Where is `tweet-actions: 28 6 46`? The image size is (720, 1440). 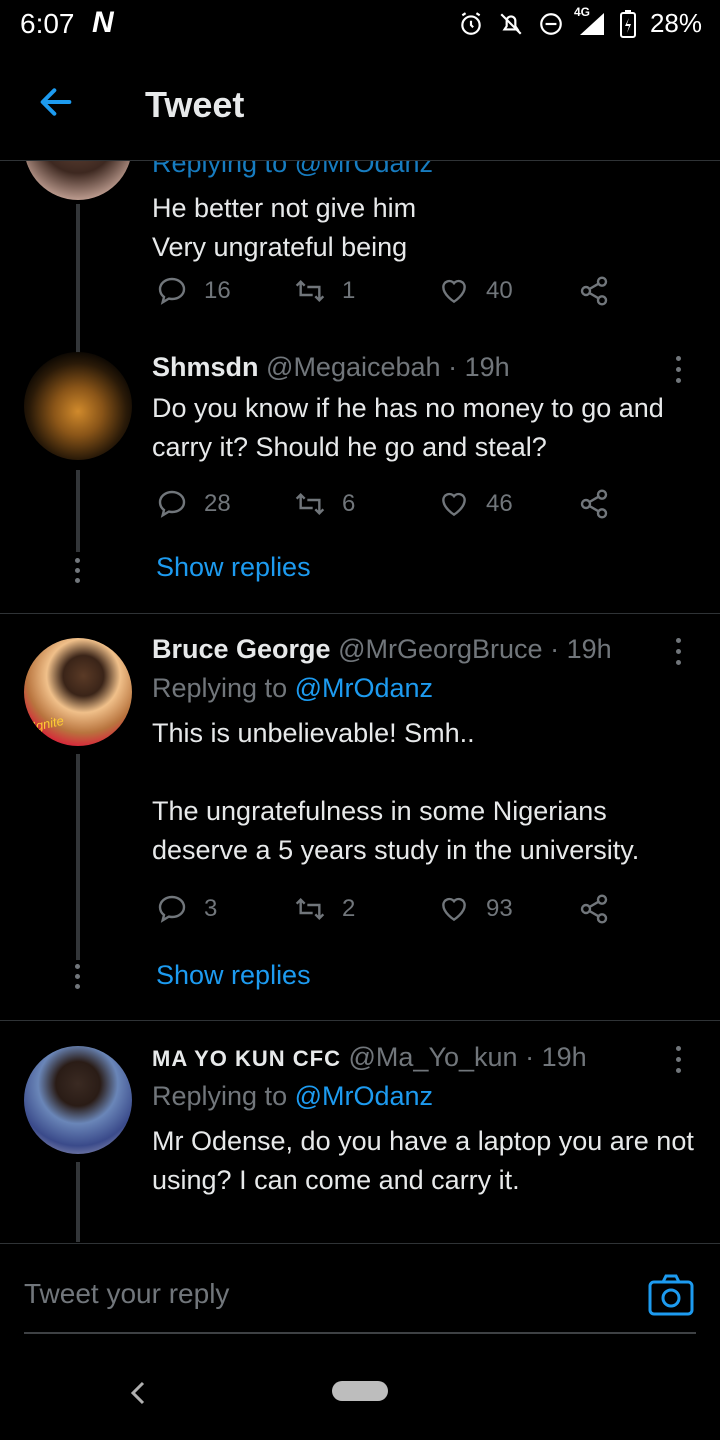 tweet-actions: 28 6 46 is located at coordinates (391, 508).